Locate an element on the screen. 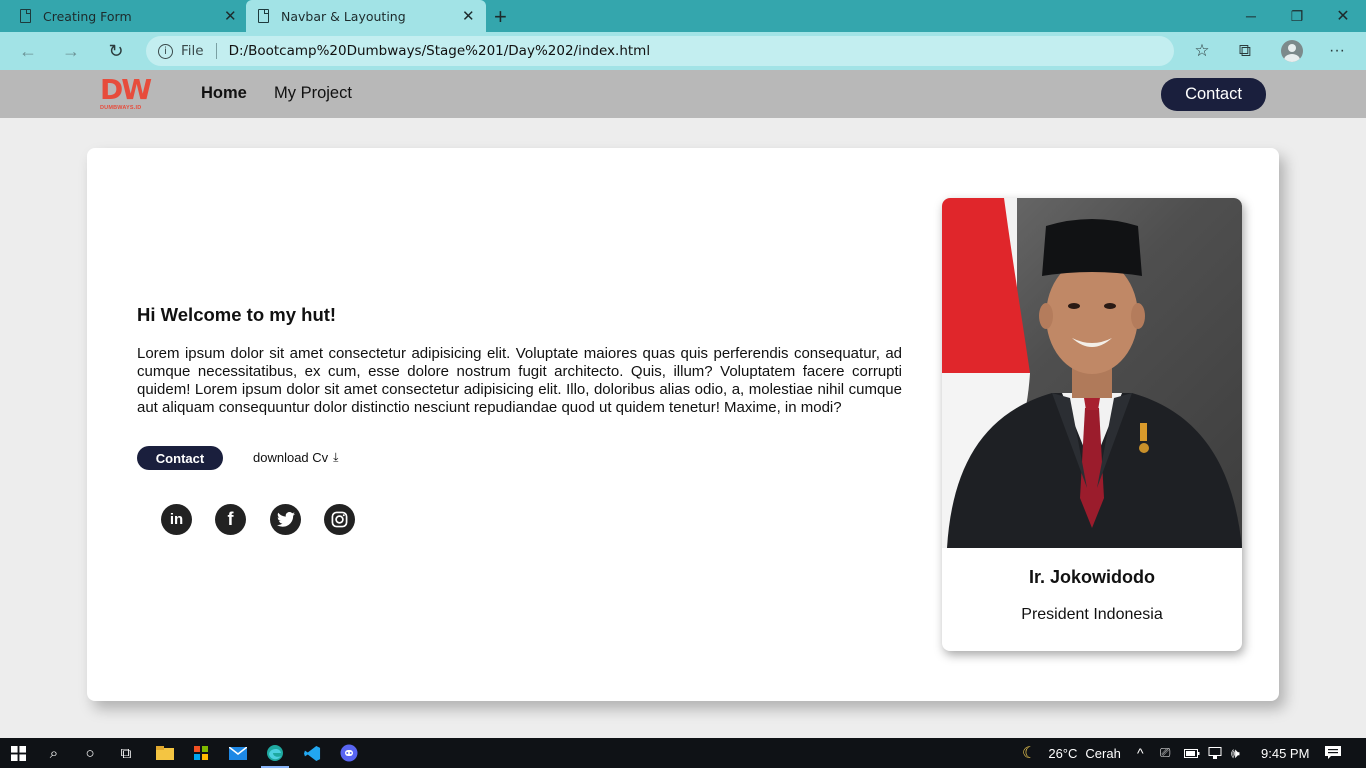 This screenshot has height=768, width=1366. dumbways-logo: DW DUMBWAYS.ID is located at coordinates (126, 92).